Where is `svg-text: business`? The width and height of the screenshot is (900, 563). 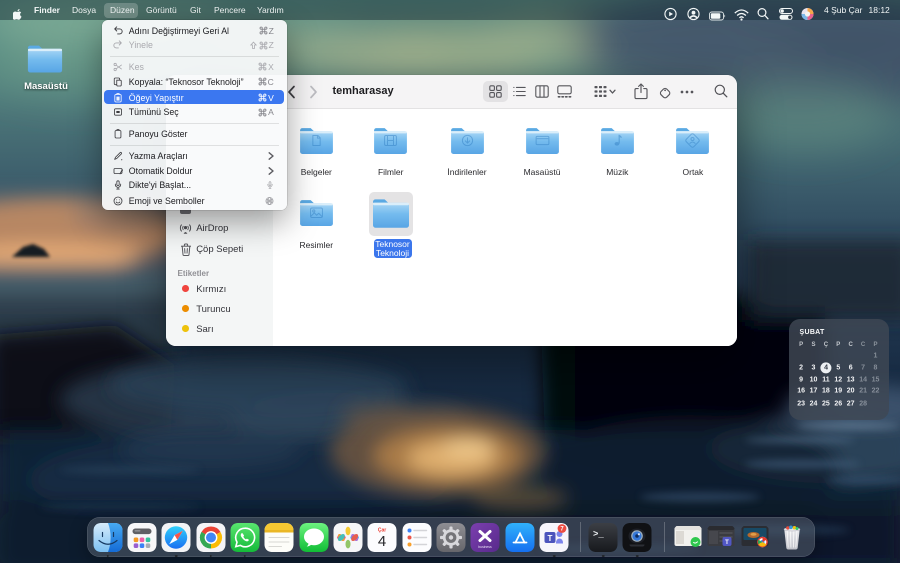 svg-text: business is located at coordinates (486, 546).